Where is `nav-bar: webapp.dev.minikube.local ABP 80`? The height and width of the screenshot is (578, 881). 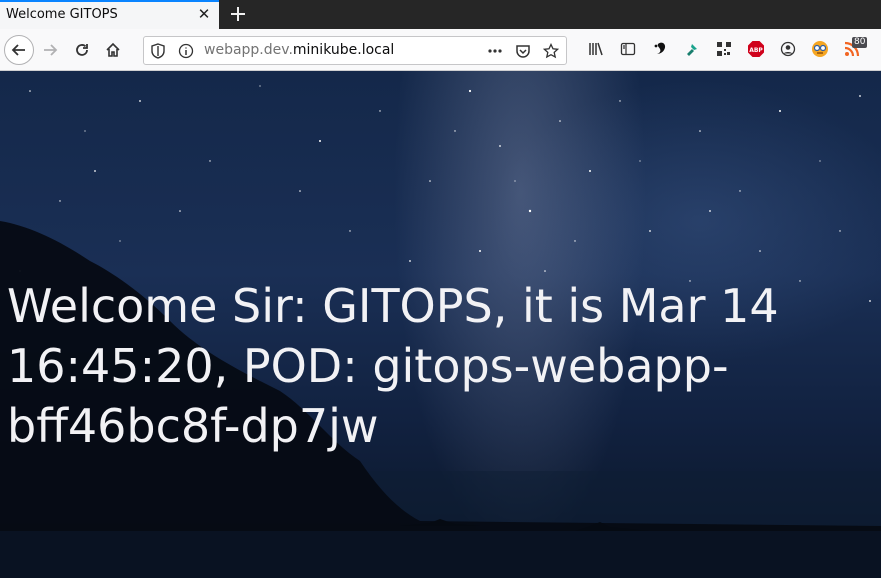
nav-bar: webapp.dev.minikube.local ABP 80 is located at coordinates (440, 50).